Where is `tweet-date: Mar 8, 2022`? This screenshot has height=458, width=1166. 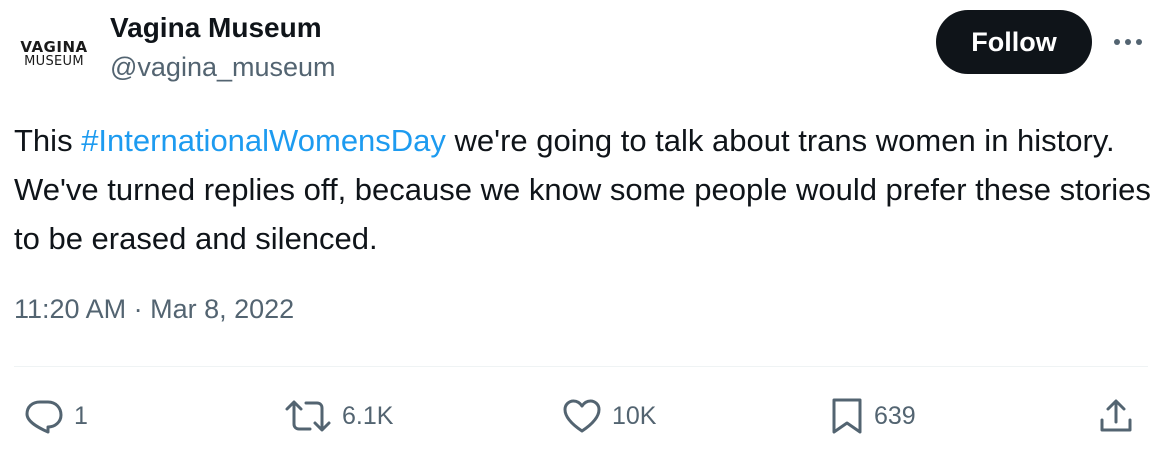
tweet-date: Mar 8, 2022 is located at coordinates (222, 309).